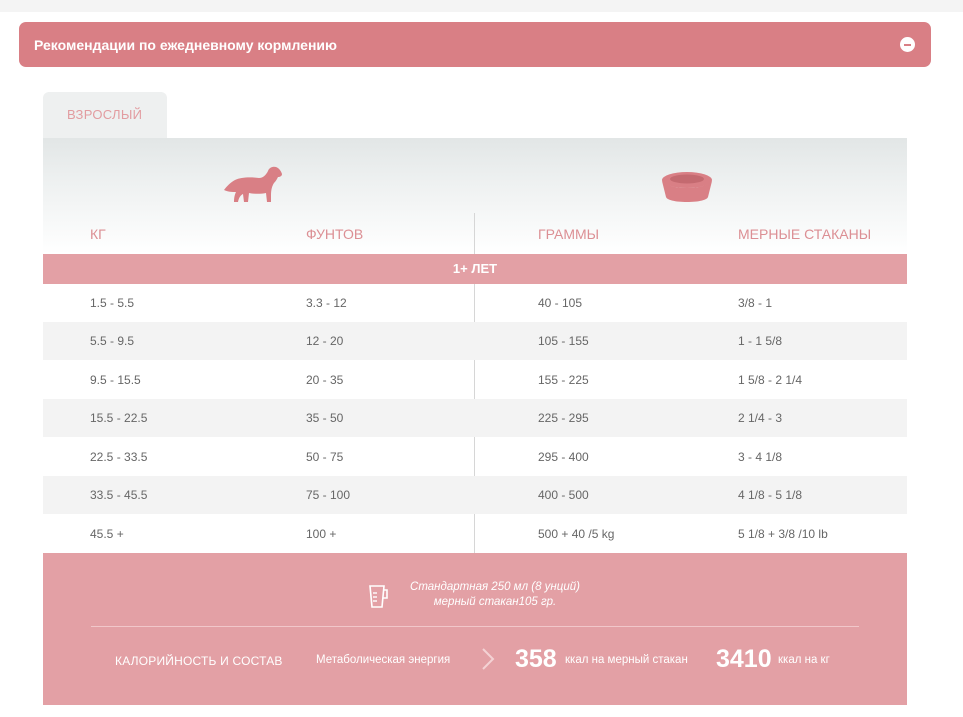 This screenshot has width=963, height=717. What do you see at coordinates (495, 587) in the screenshot?
I see `cup-note-line1: Стандартная 250 мл (8 унций)` at bounding box center [495, 587].